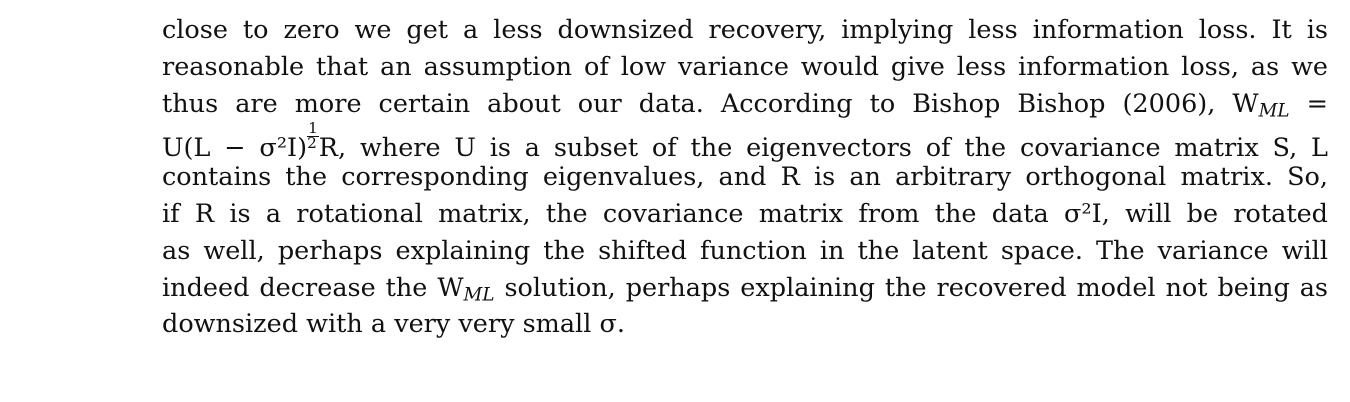 The image size is (1350, 402). What do you see at coordinates (313, 287) in the screenshot?
I see `text-line-8-main: indeed decrease the W` at bounding box center [313, 287].